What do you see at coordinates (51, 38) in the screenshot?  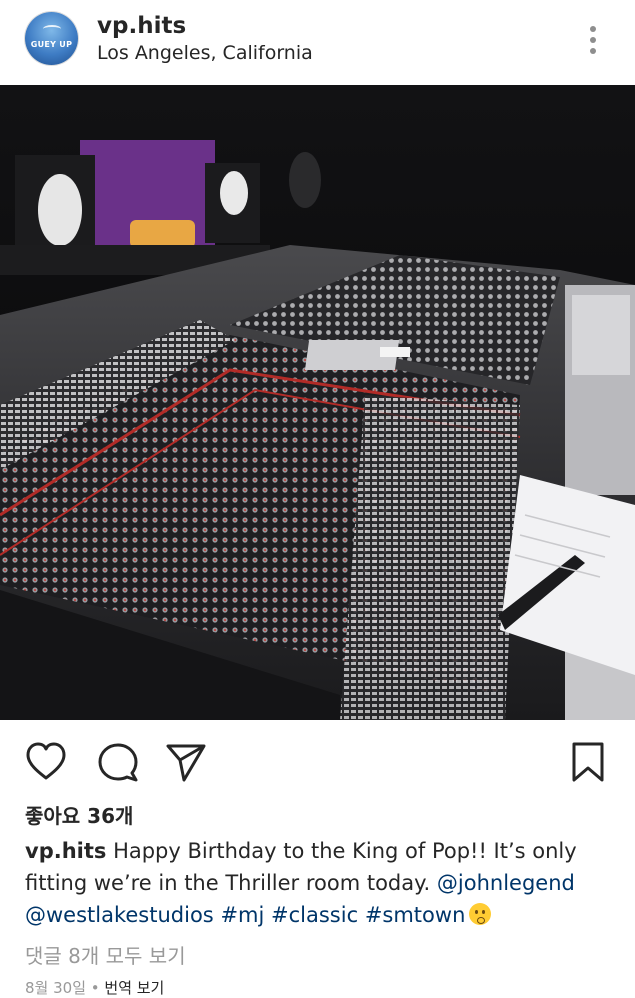 I see `avatar: GUEY UP` at bounding box center [51, 38].